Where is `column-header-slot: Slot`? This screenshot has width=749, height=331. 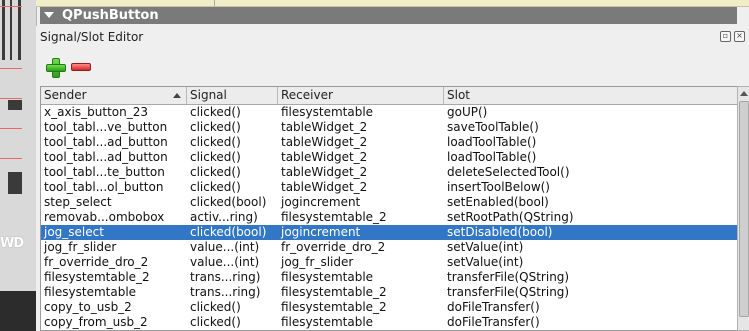 column-header-slot: Slot is located at coordinates (591, 95).